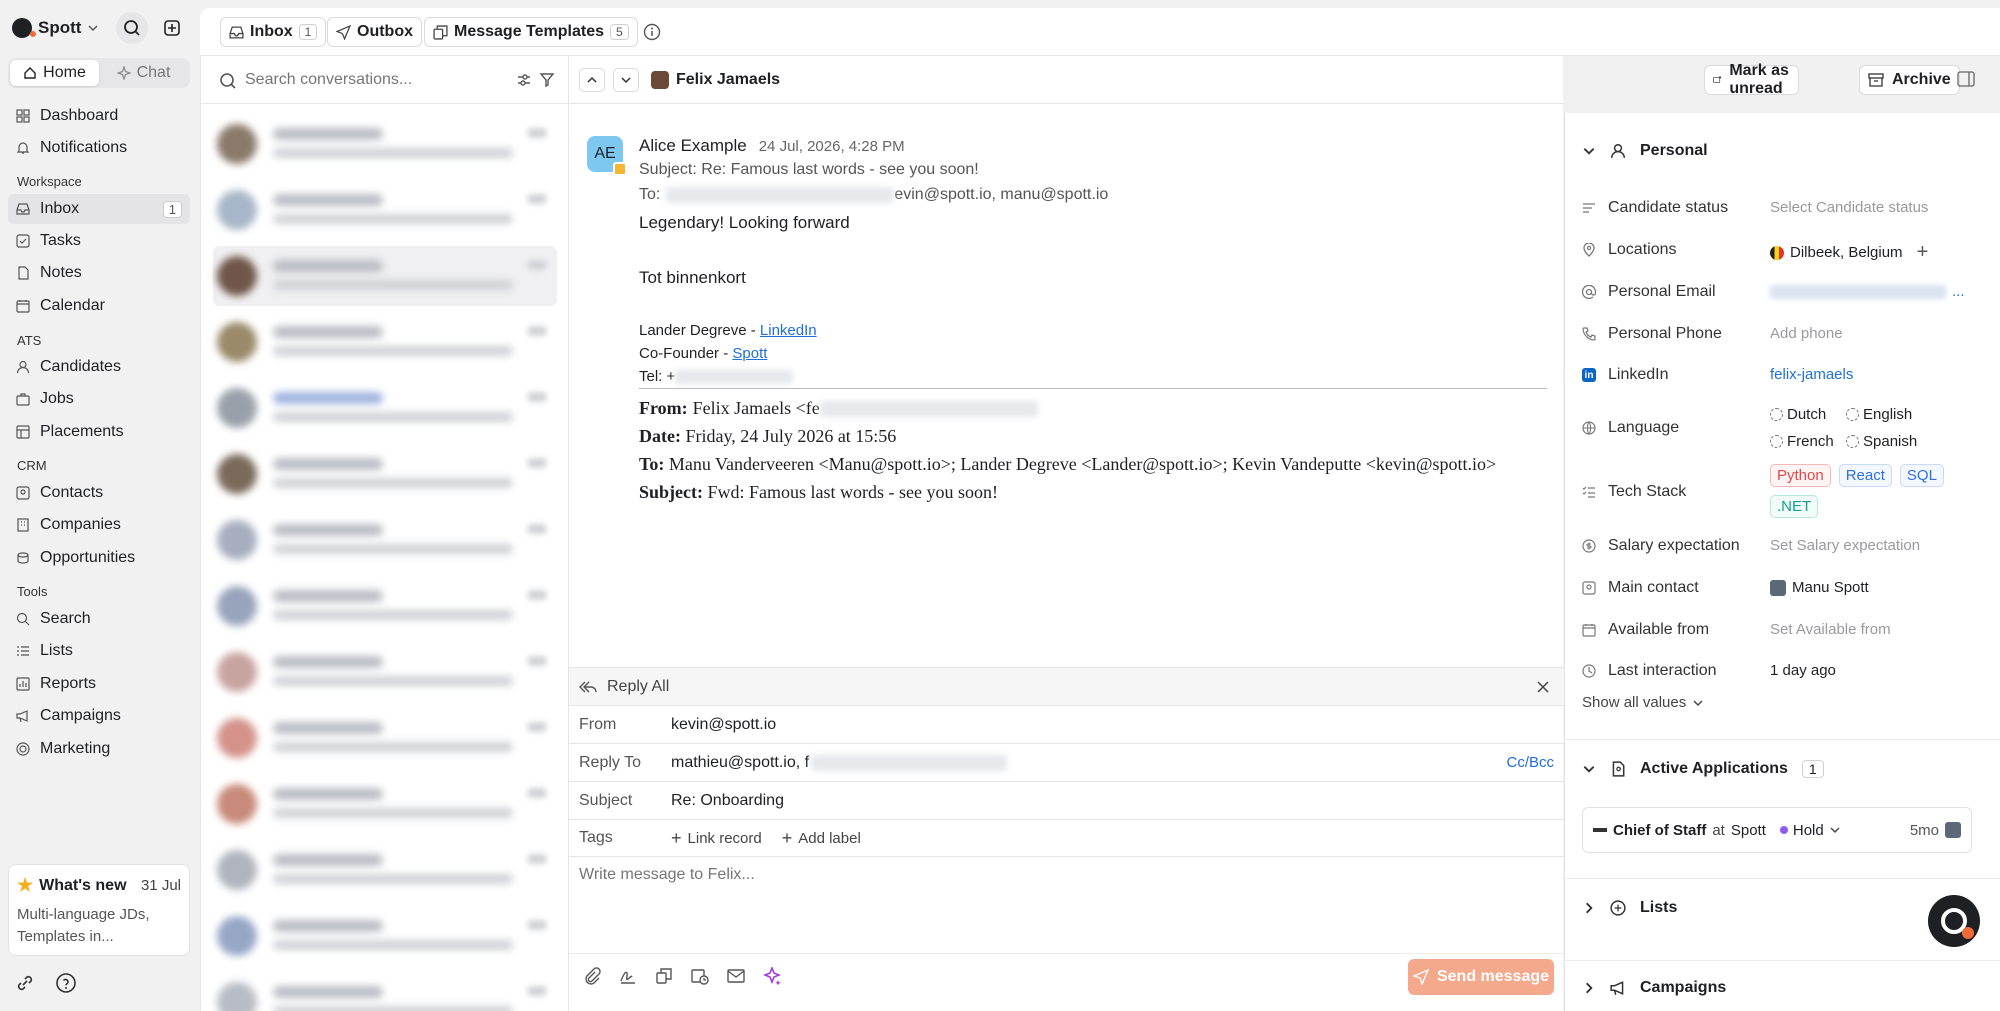 This screenshot has width=2000, height=1011. Describe the element at coordinates (25, 983) in the screenshot. I see `copy-link-button` at that location.